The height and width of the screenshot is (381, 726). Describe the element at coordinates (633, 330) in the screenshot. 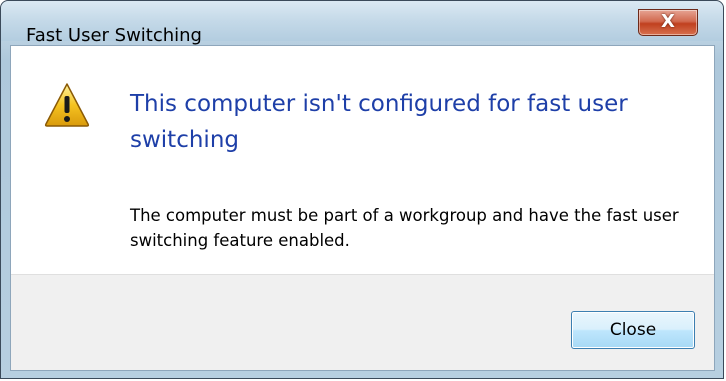

I see `close-button: Close` at that location.